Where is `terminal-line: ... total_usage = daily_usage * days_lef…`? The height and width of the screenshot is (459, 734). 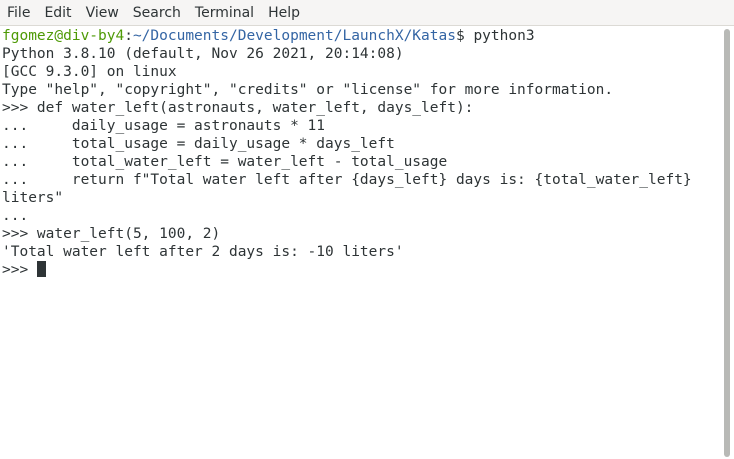
terminal-line: ... total_usage = daily_usage * days_lef… is located at coordinates (198, 144).